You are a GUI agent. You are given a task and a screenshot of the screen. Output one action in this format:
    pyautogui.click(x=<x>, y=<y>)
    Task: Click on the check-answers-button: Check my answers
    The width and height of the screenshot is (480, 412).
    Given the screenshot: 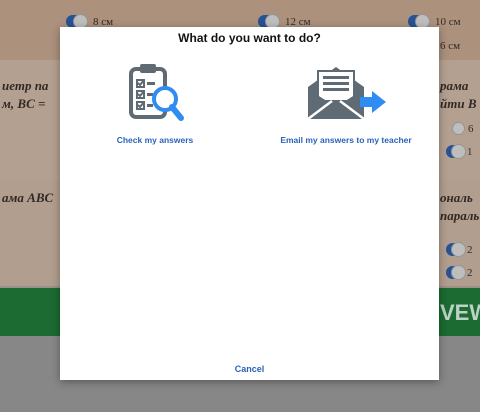 What is the action you would take?
    pyautogui.click(x=155, y=103)
    